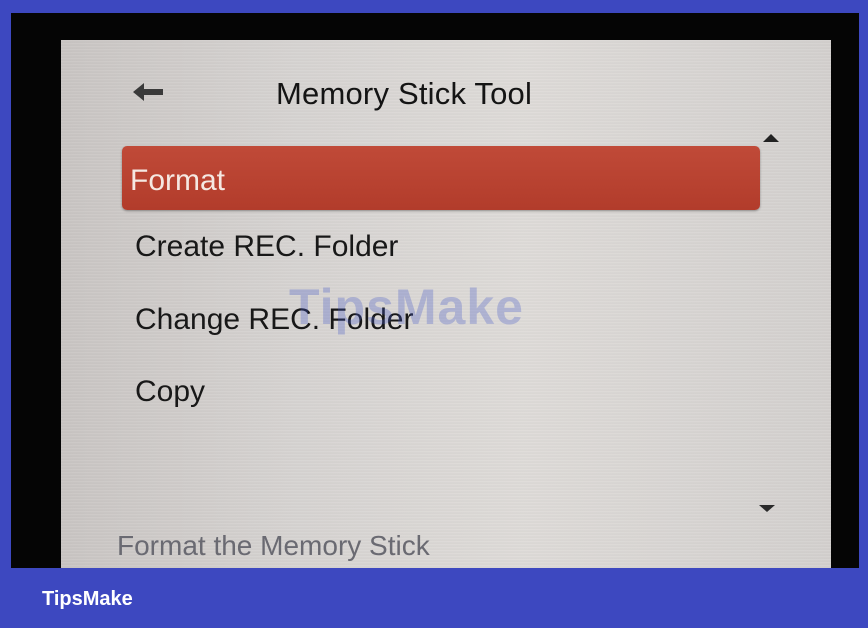 The image size is (868, 628). I want to click on footer-brand-label: TipsMake, so click(87, 599).